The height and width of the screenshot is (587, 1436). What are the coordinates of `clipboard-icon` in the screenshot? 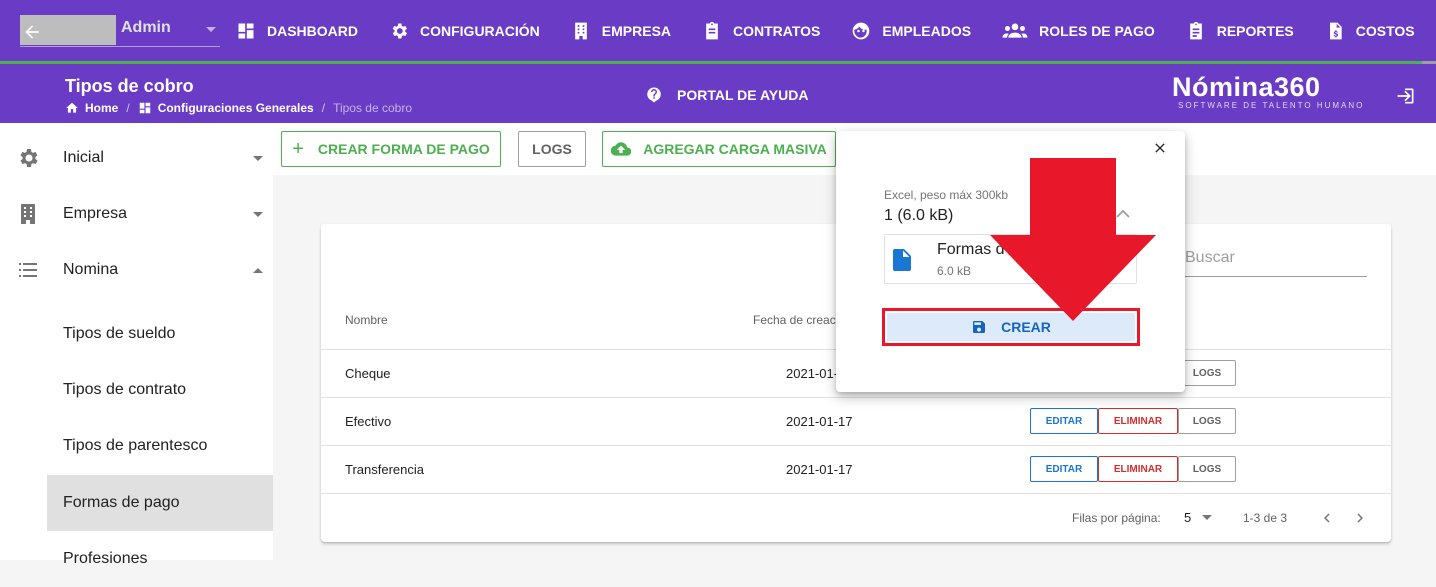 It's located at (712, 31).